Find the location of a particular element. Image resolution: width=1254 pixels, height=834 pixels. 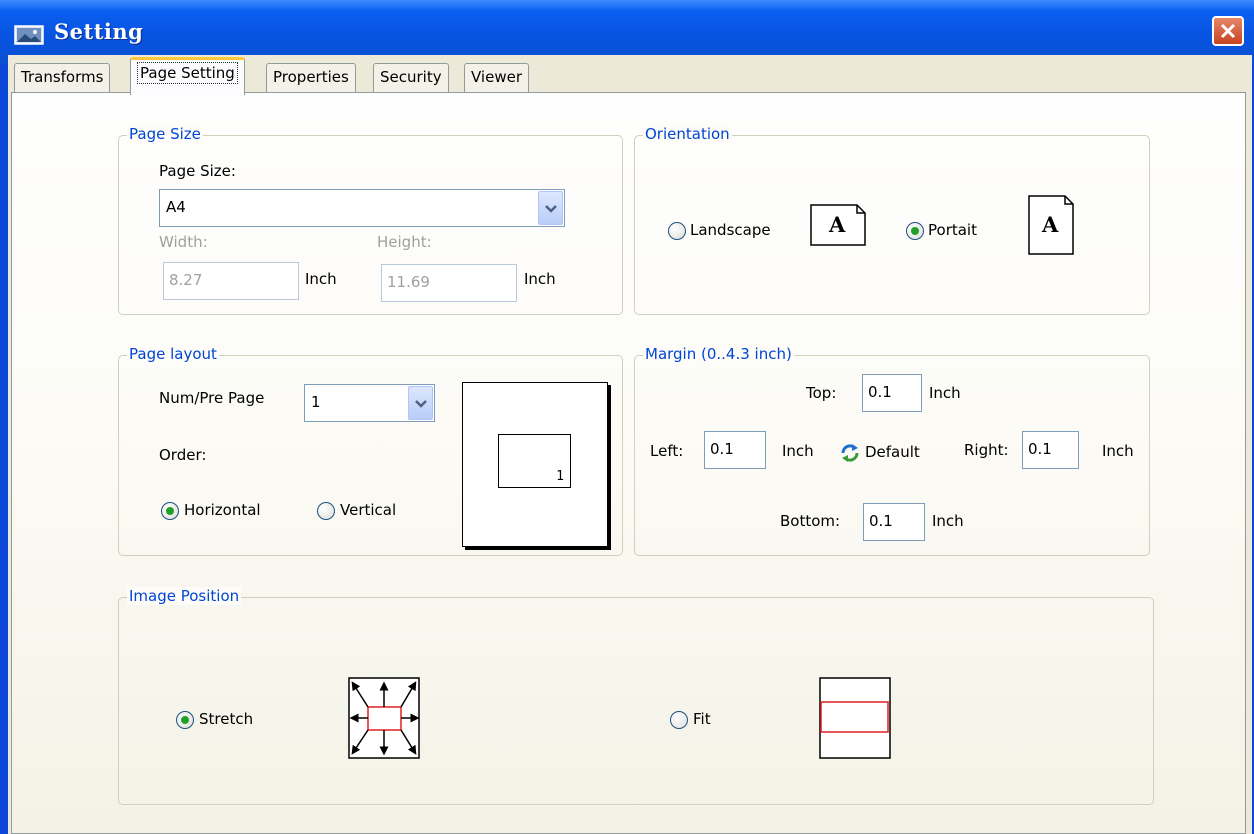

num-per-page-select: 1 is located at coordinates (369, 403).